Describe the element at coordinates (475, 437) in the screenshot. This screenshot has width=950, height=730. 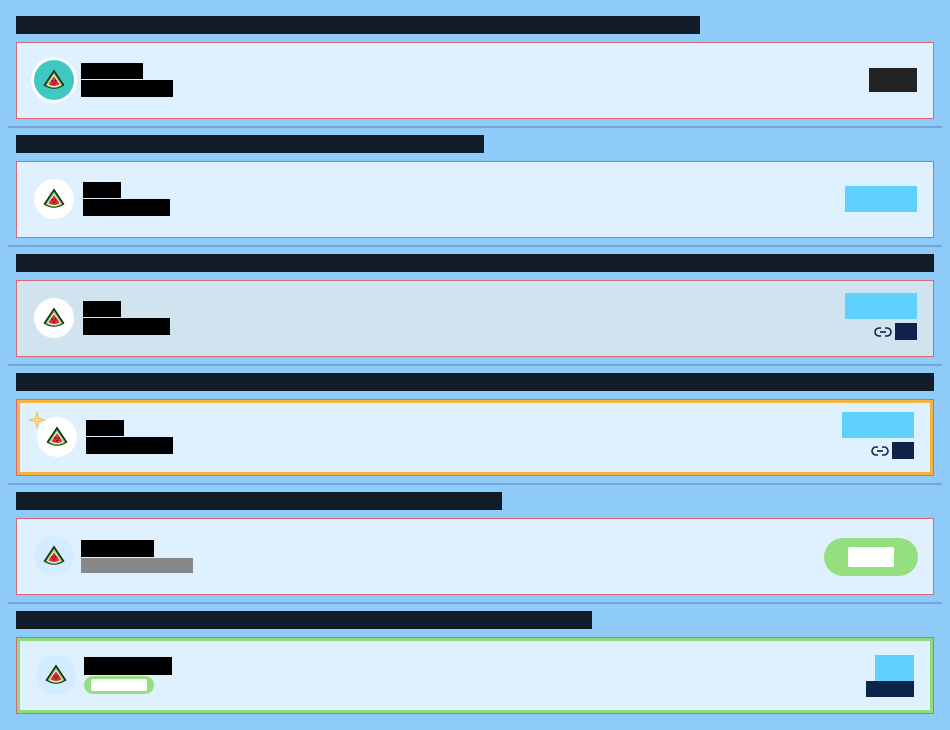
I see `member-card-featured` at that location.